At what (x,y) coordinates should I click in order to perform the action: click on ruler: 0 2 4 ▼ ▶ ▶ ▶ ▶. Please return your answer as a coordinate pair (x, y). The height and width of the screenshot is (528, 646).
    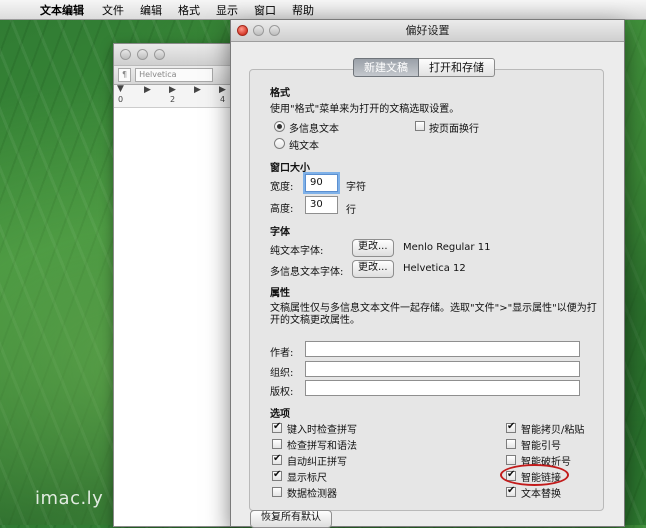
    Looking at the image, I should click on (176, 96).